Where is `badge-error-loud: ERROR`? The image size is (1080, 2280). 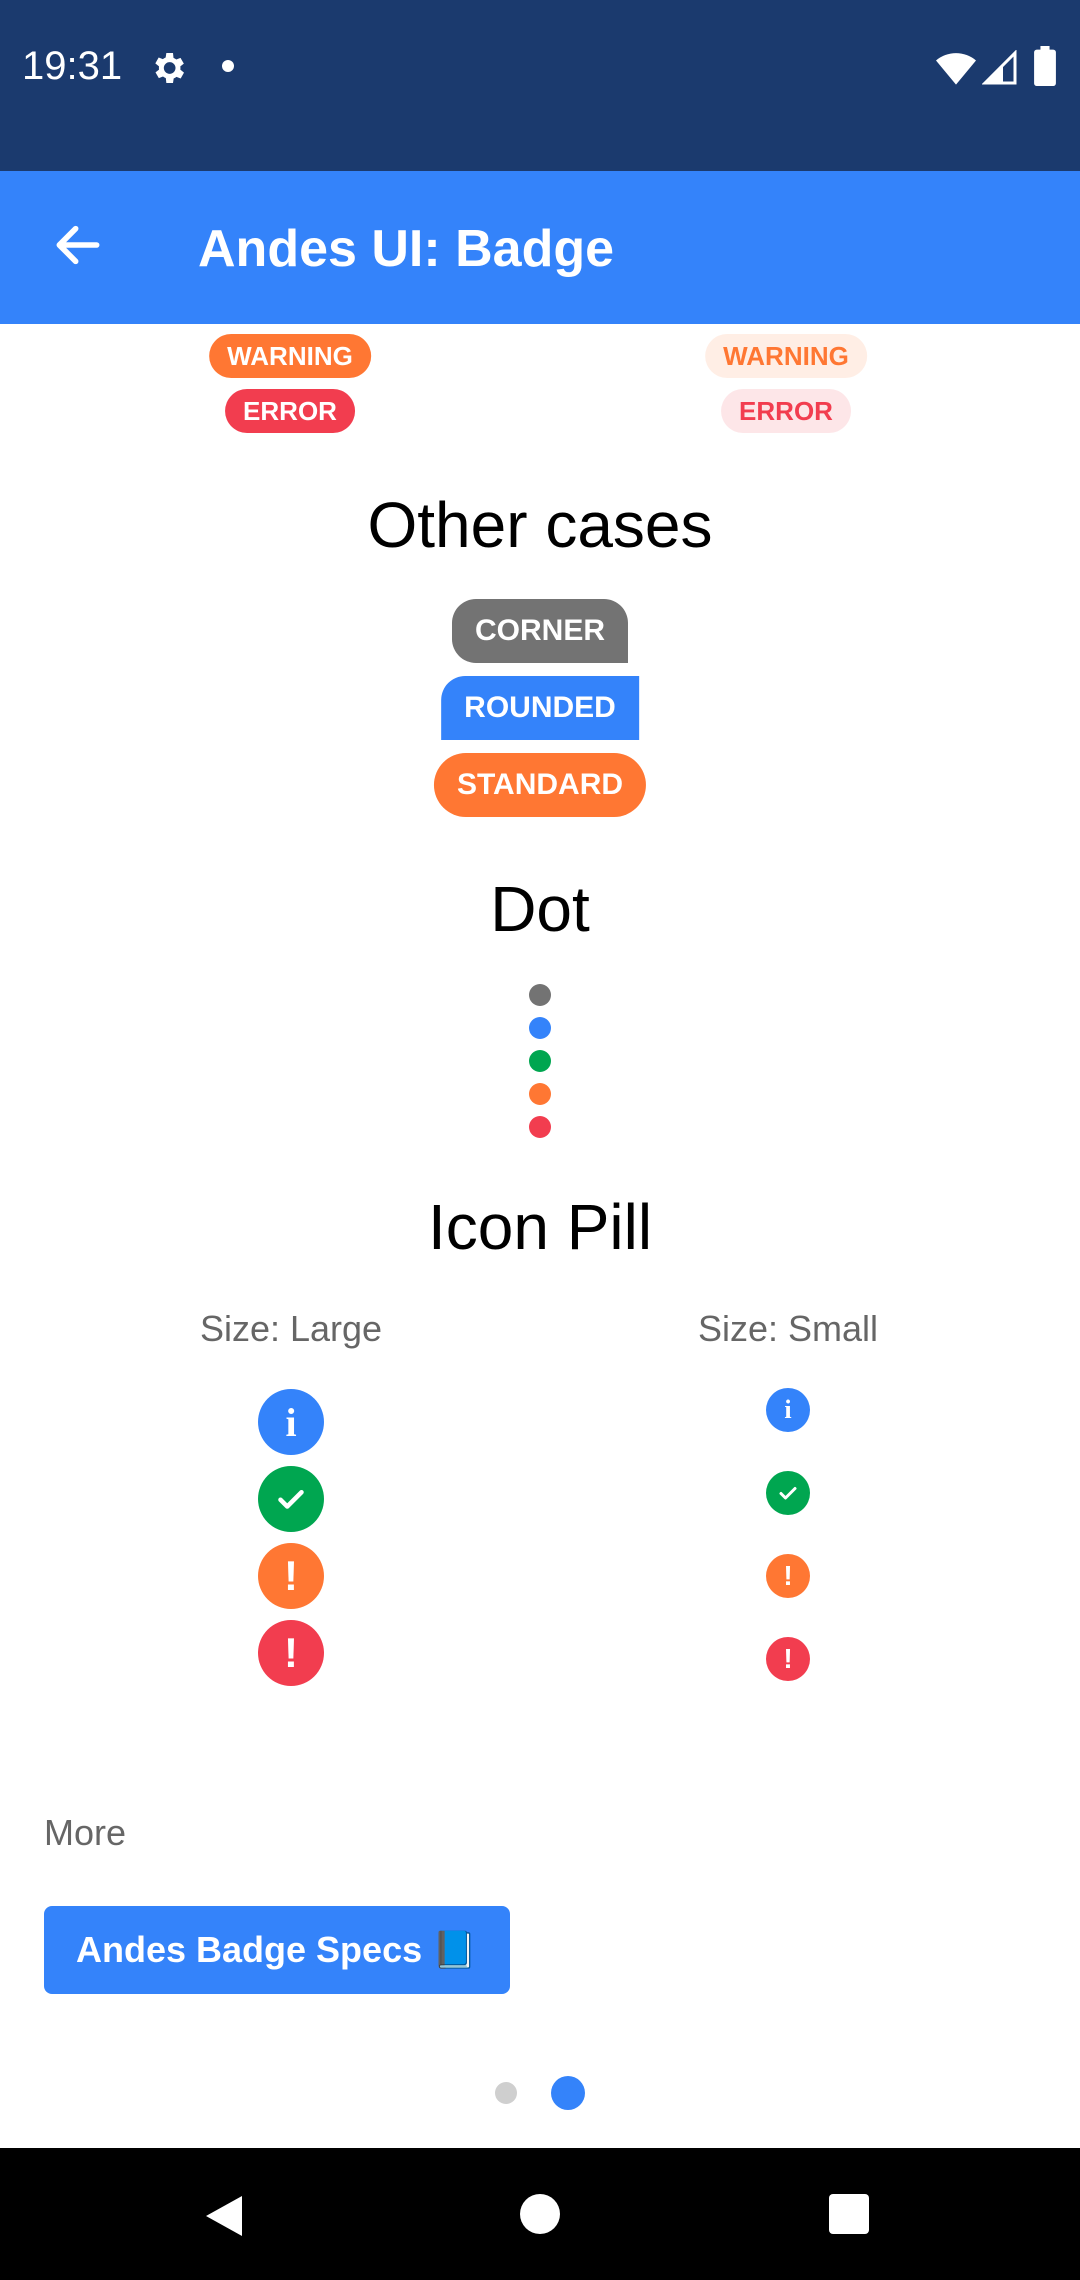 badge-error-loud: ERROR is located at coordinates (290, 411).